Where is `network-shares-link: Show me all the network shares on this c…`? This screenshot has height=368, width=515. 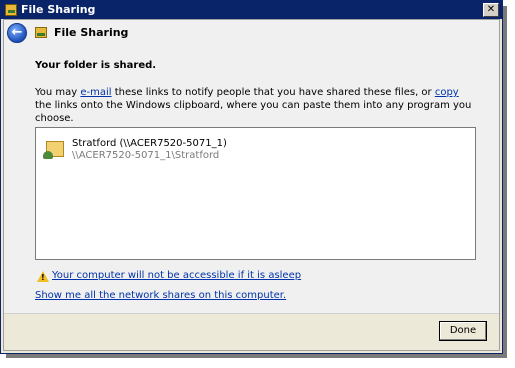 network-shares-link: Show me all the network shares on this c… is located at coordinates (160, 295).